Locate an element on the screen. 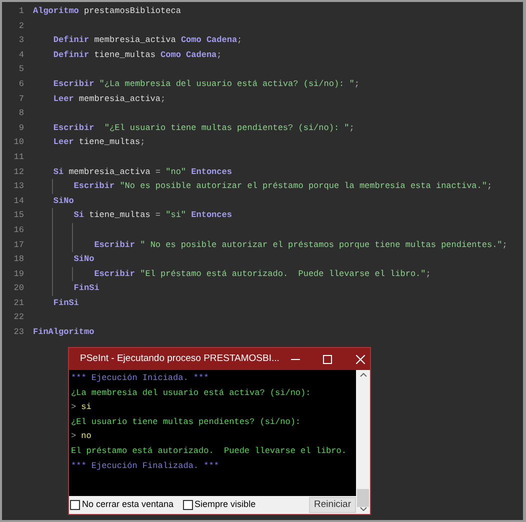  status-message: *** Ejecución Iniciada. *** is located at coordinates (140, 378).